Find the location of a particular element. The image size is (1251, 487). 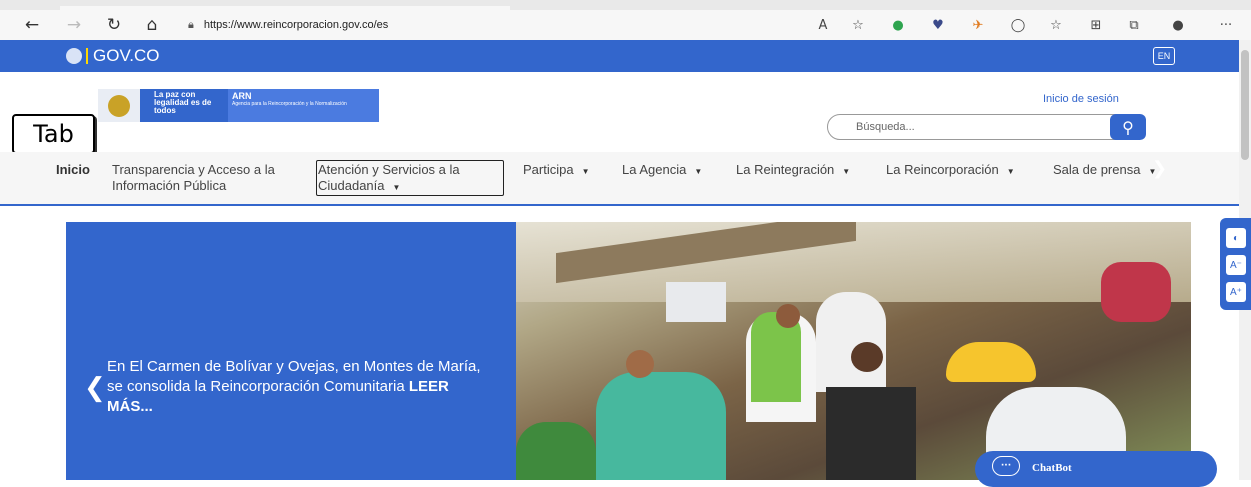

search-button: ⚲ is located at coordinates (1128, 127).